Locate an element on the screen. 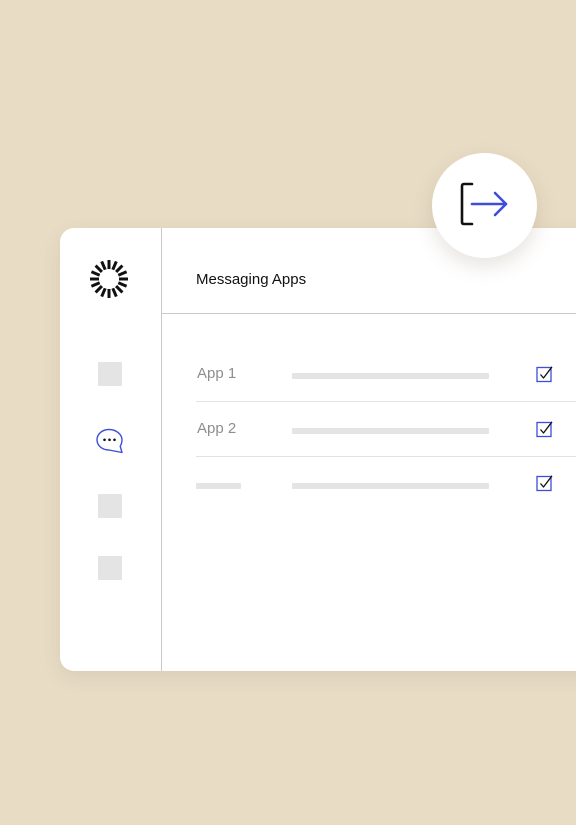 This screenshot has width=576, height=825. app-label-placeholder is located at coordinates (218, 486).